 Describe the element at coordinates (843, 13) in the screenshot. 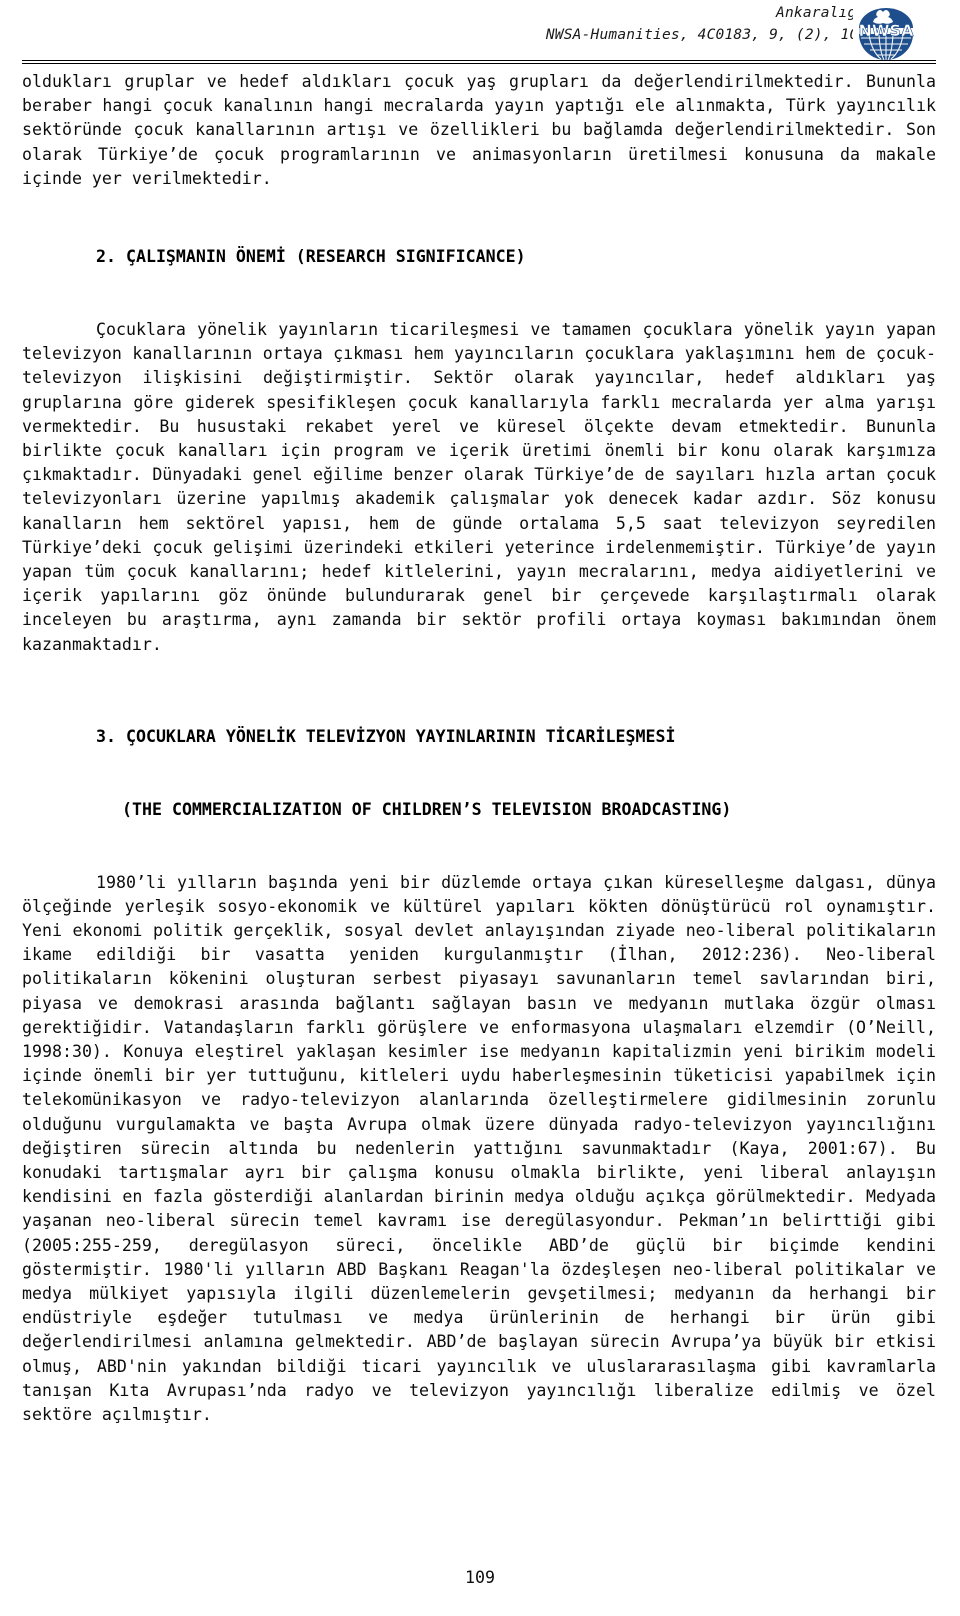

I see `running-header-author: Ankaralıgil, N.` at that location.